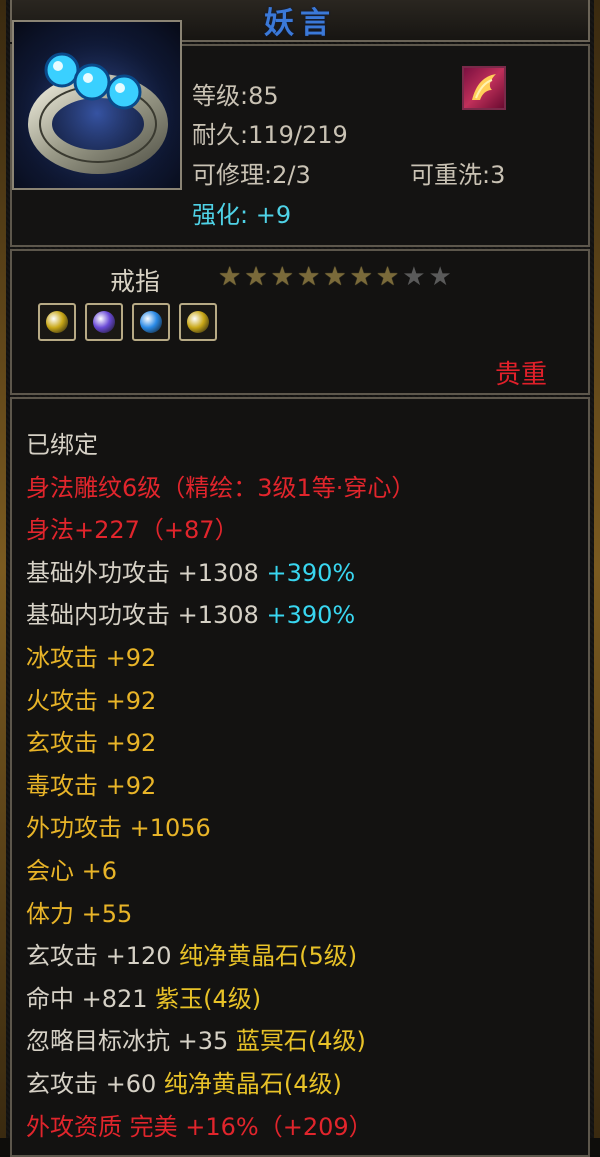 The height and width of the screenshot is (1157, 600). What do you see at coordinates (91, 785) in the screenshot?
I see `attribute-text: 毒攻击 +92` at bounding box center [91, 785].